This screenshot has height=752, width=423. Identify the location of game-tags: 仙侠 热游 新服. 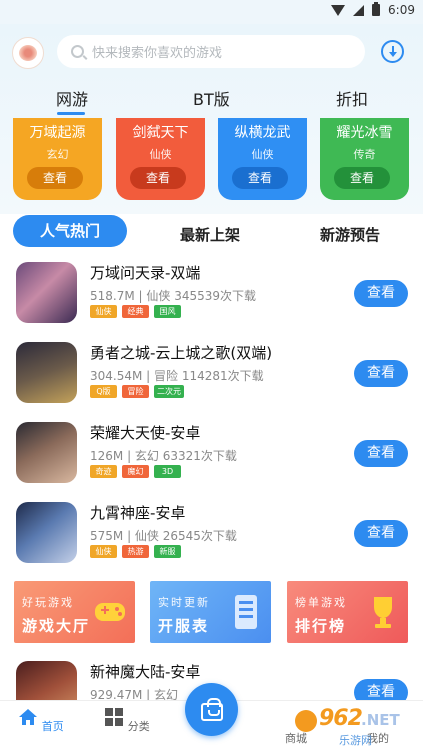
(135, 551).